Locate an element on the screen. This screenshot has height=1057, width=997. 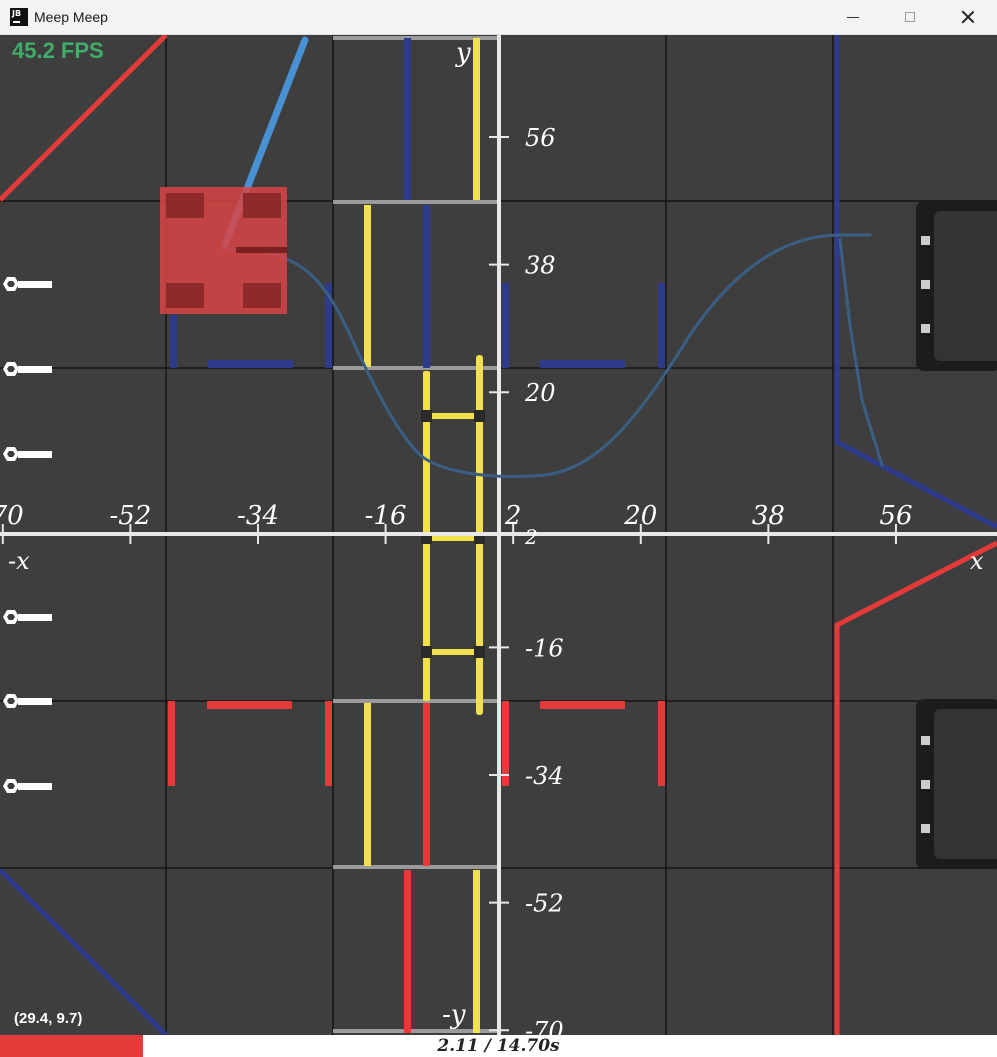
minimize-button is located at coordinates (853, 17).